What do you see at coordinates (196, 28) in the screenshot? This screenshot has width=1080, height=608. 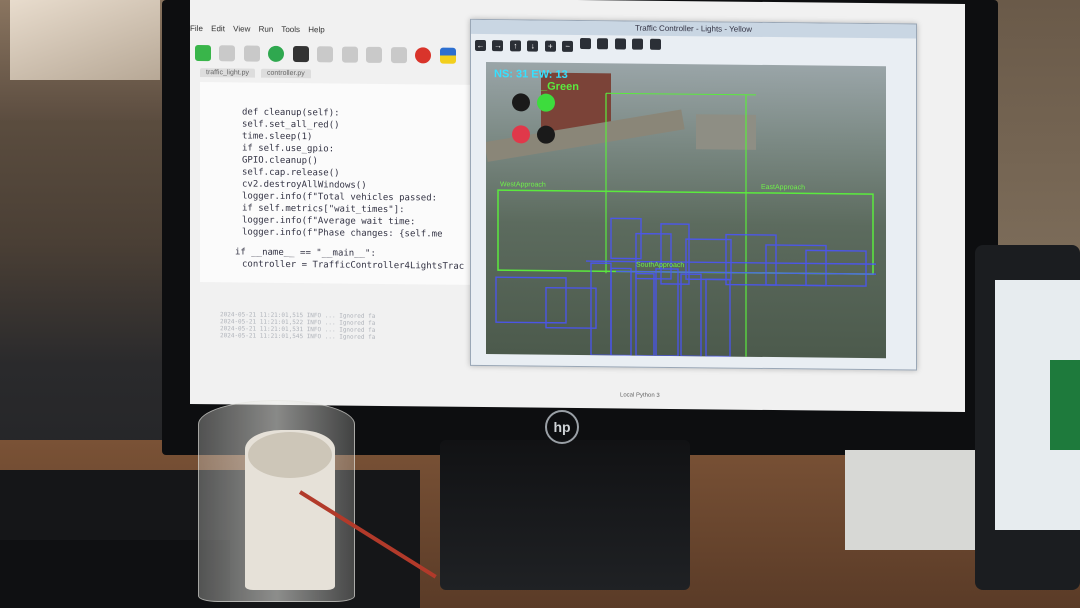 I see `menu-file: File` at bounding box center [196, 28].